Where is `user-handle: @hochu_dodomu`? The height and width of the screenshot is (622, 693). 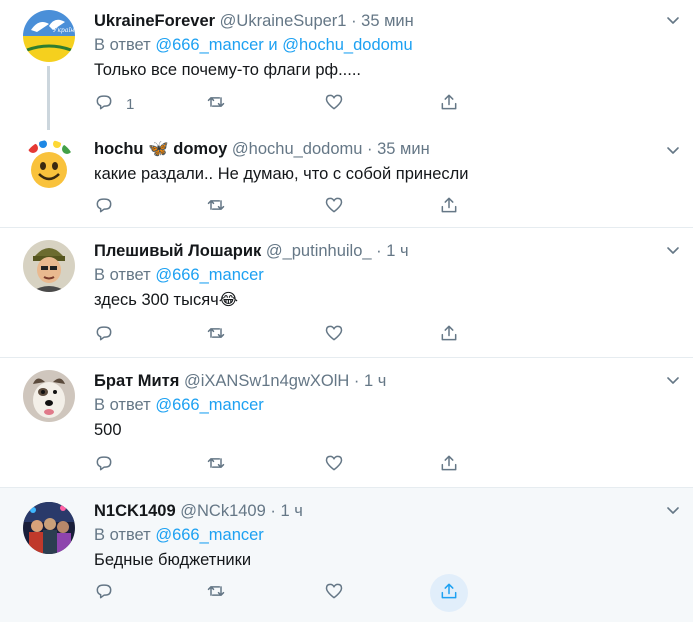 user-handle: @hochu_dodomu is located at coordinates (297, 149).